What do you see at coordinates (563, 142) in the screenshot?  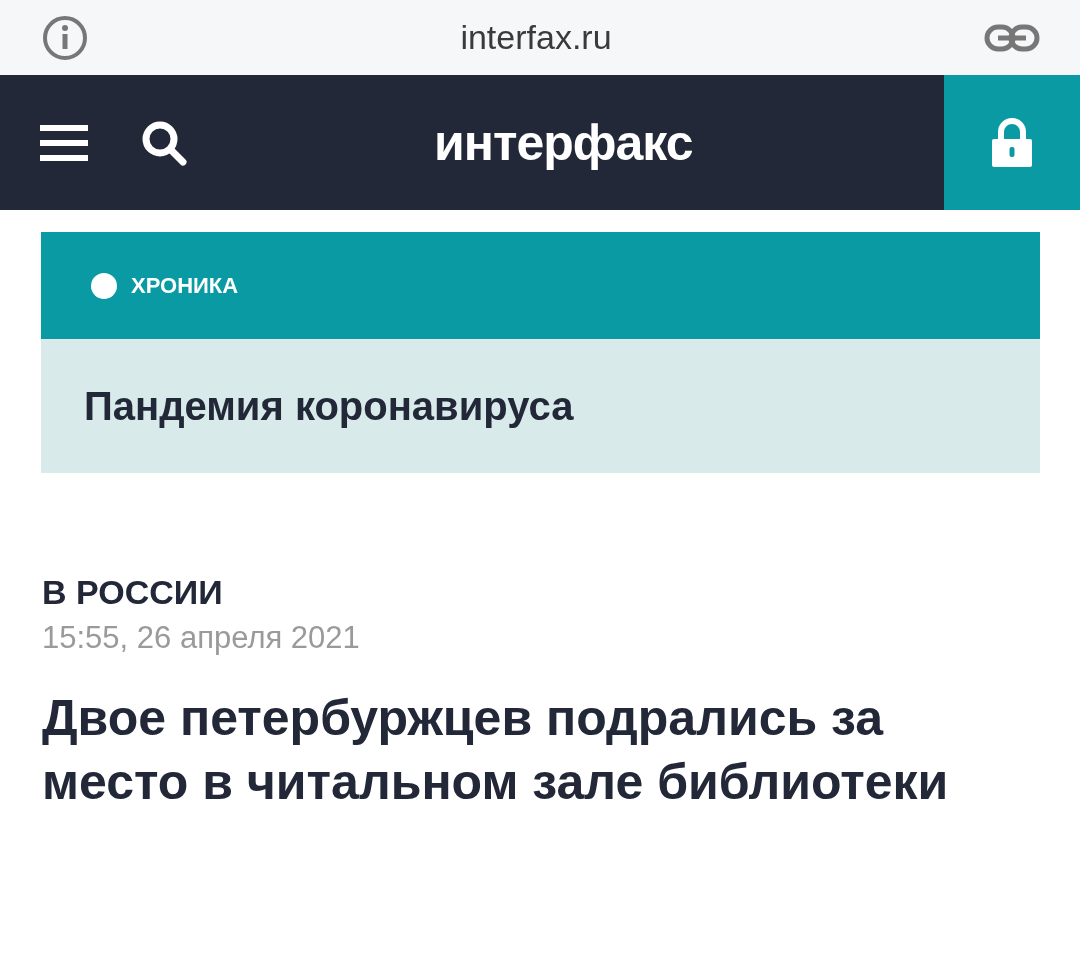 I see `site-logo: интерфакс` at bounding box center [563, 142].